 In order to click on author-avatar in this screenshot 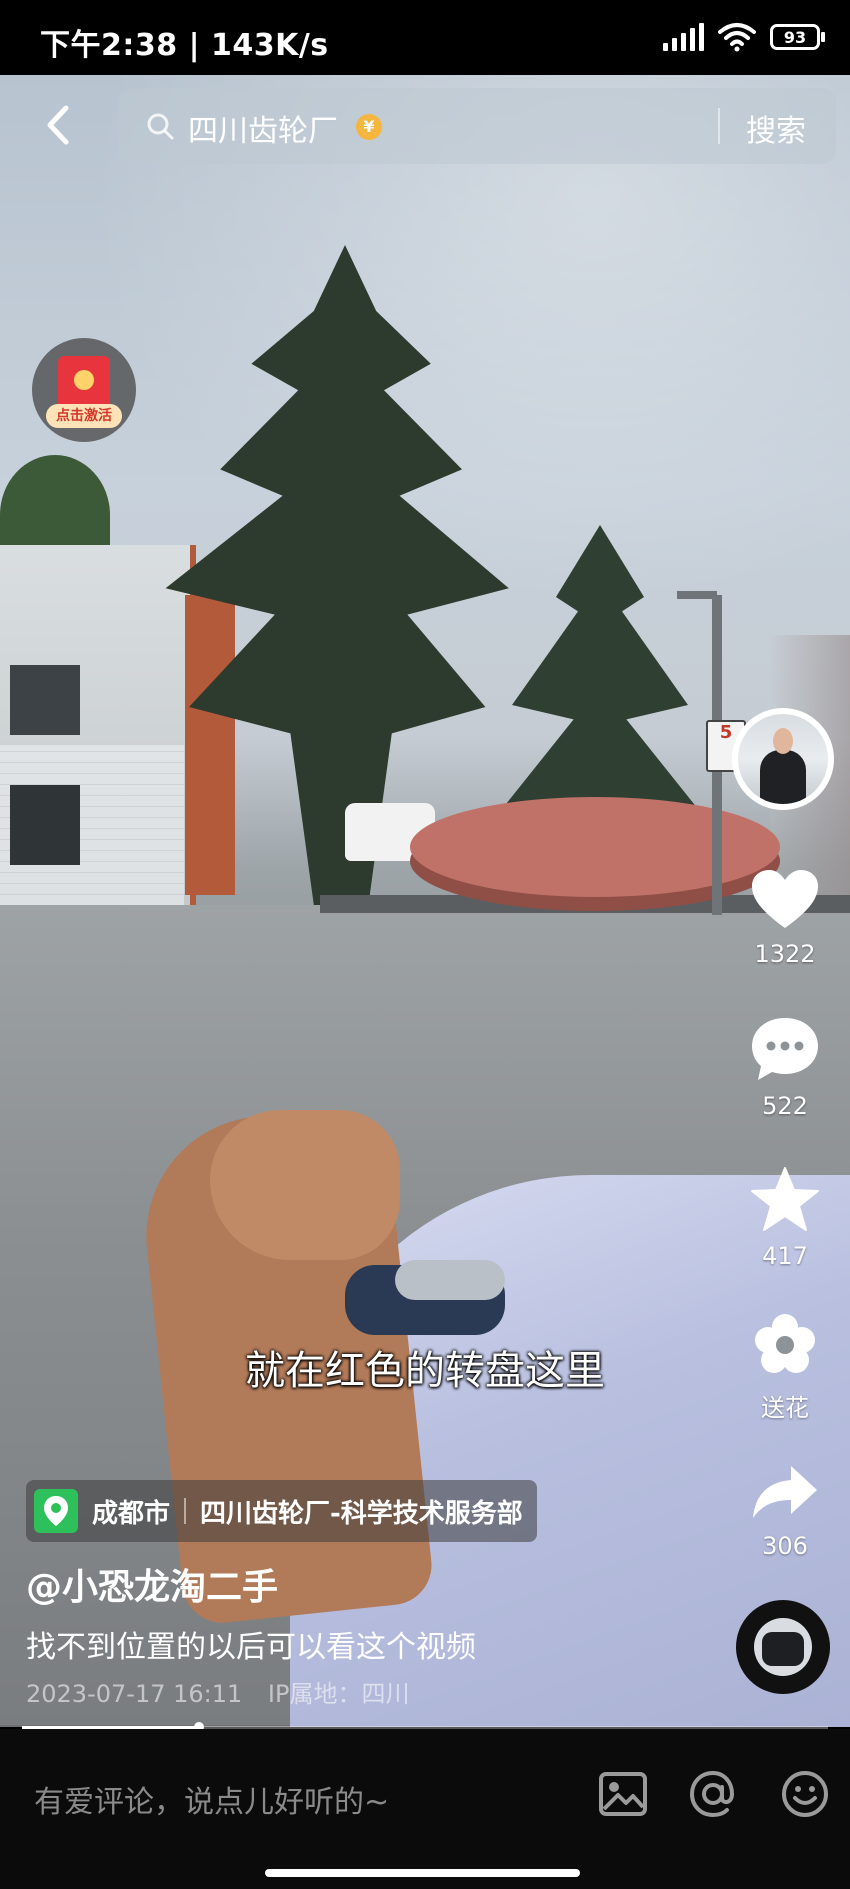, I will do `click(783, 759)`.